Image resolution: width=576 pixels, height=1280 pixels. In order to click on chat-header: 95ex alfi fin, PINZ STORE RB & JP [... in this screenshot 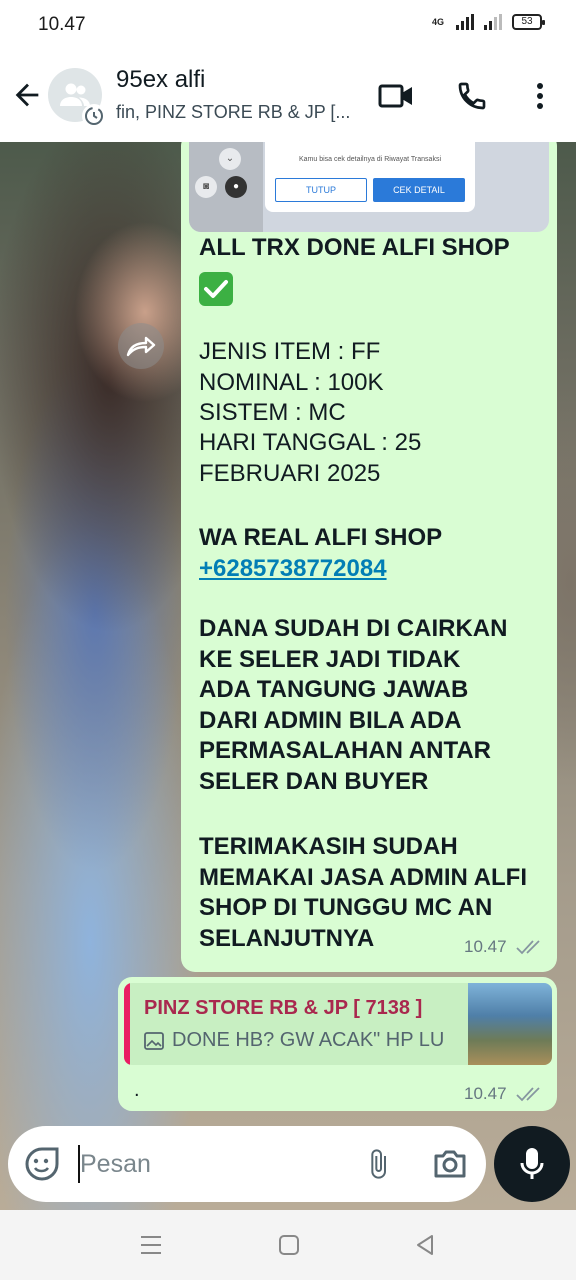, I will do `click(288, 97)`.